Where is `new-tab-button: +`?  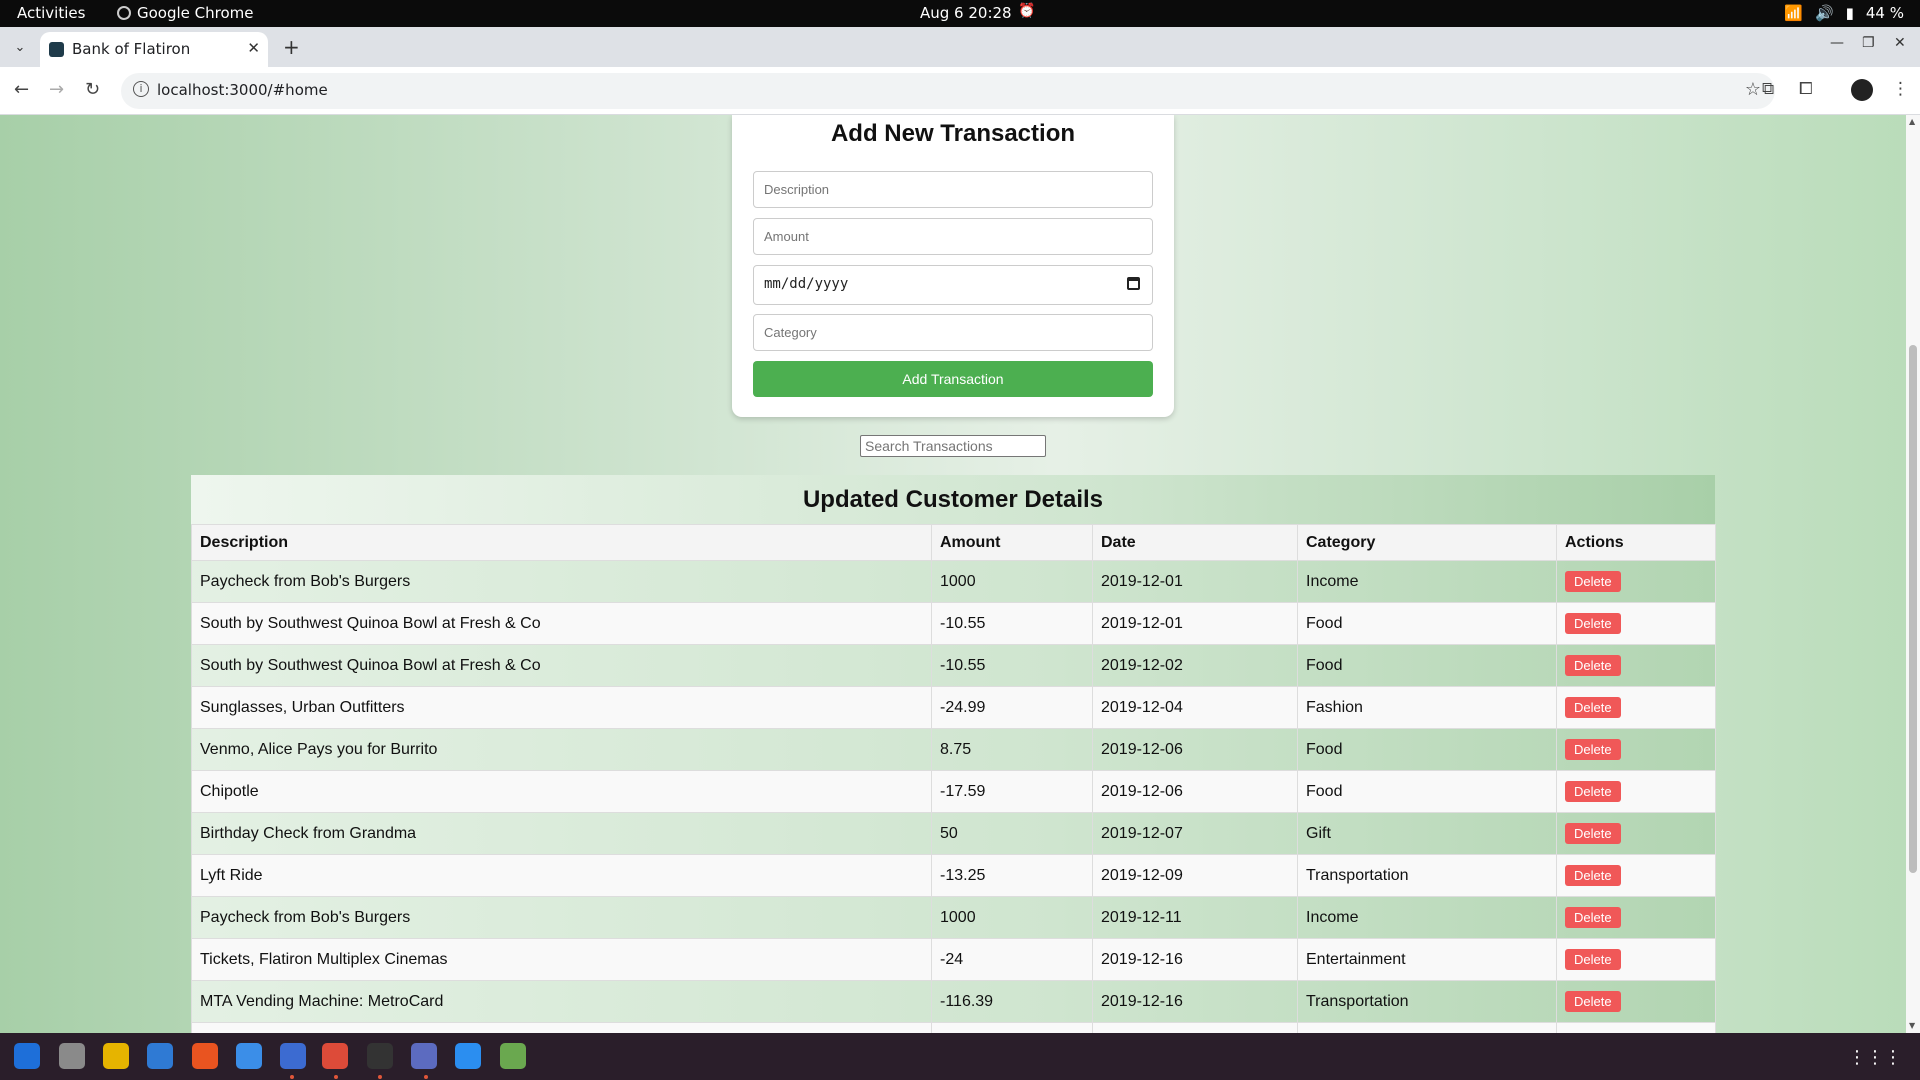 new-tab-button: + is located at coordinates (291, 47).